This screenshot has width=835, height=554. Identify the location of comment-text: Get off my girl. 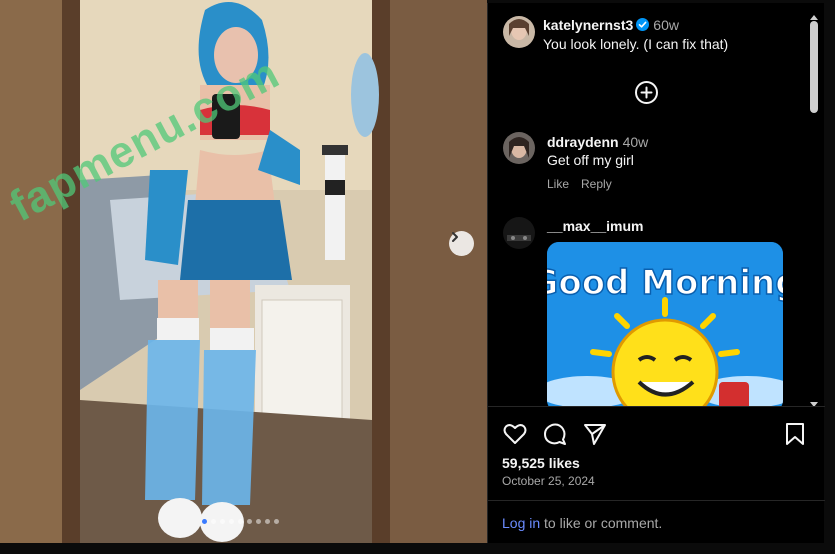
(590, 160).